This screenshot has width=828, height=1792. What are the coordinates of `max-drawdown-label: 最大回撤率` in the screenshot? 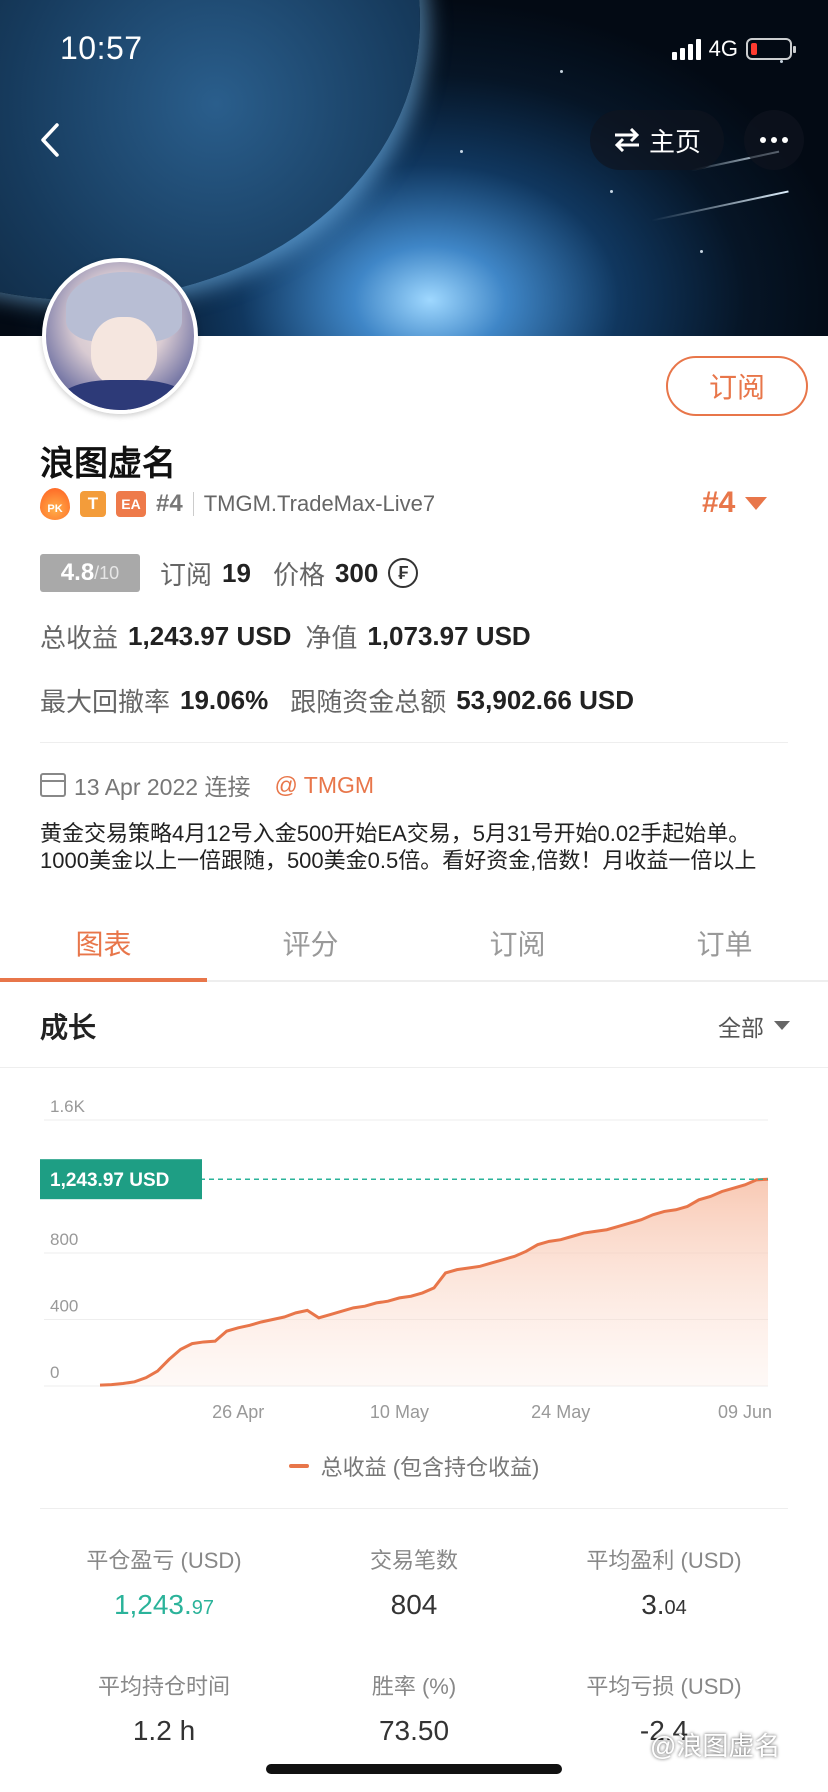 It's located at (105, 702).